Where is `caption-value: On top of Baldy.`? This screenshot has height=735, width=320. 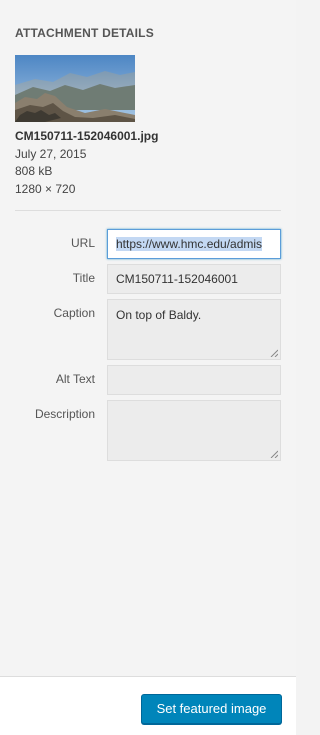
caption-value: On top of Baldy. is located at coordinates (159, 315).